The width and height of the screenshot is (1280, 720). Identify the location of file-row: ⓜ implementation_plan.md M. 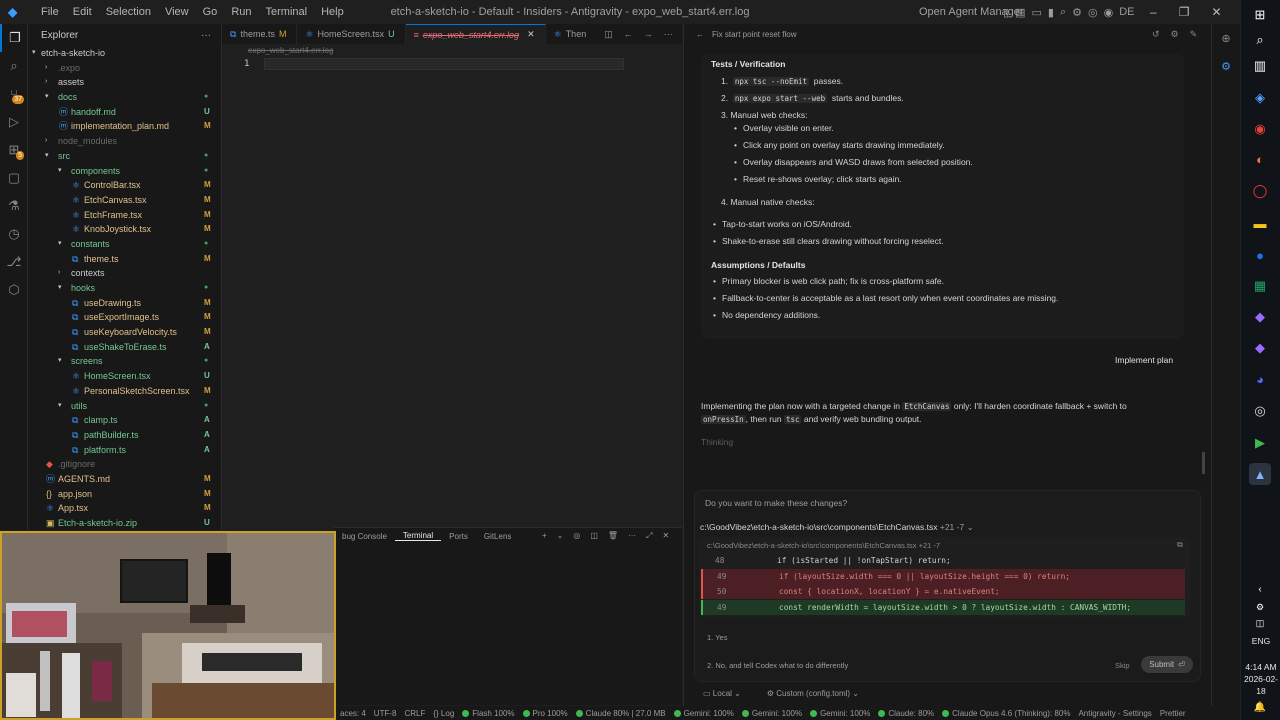
(124, 126).